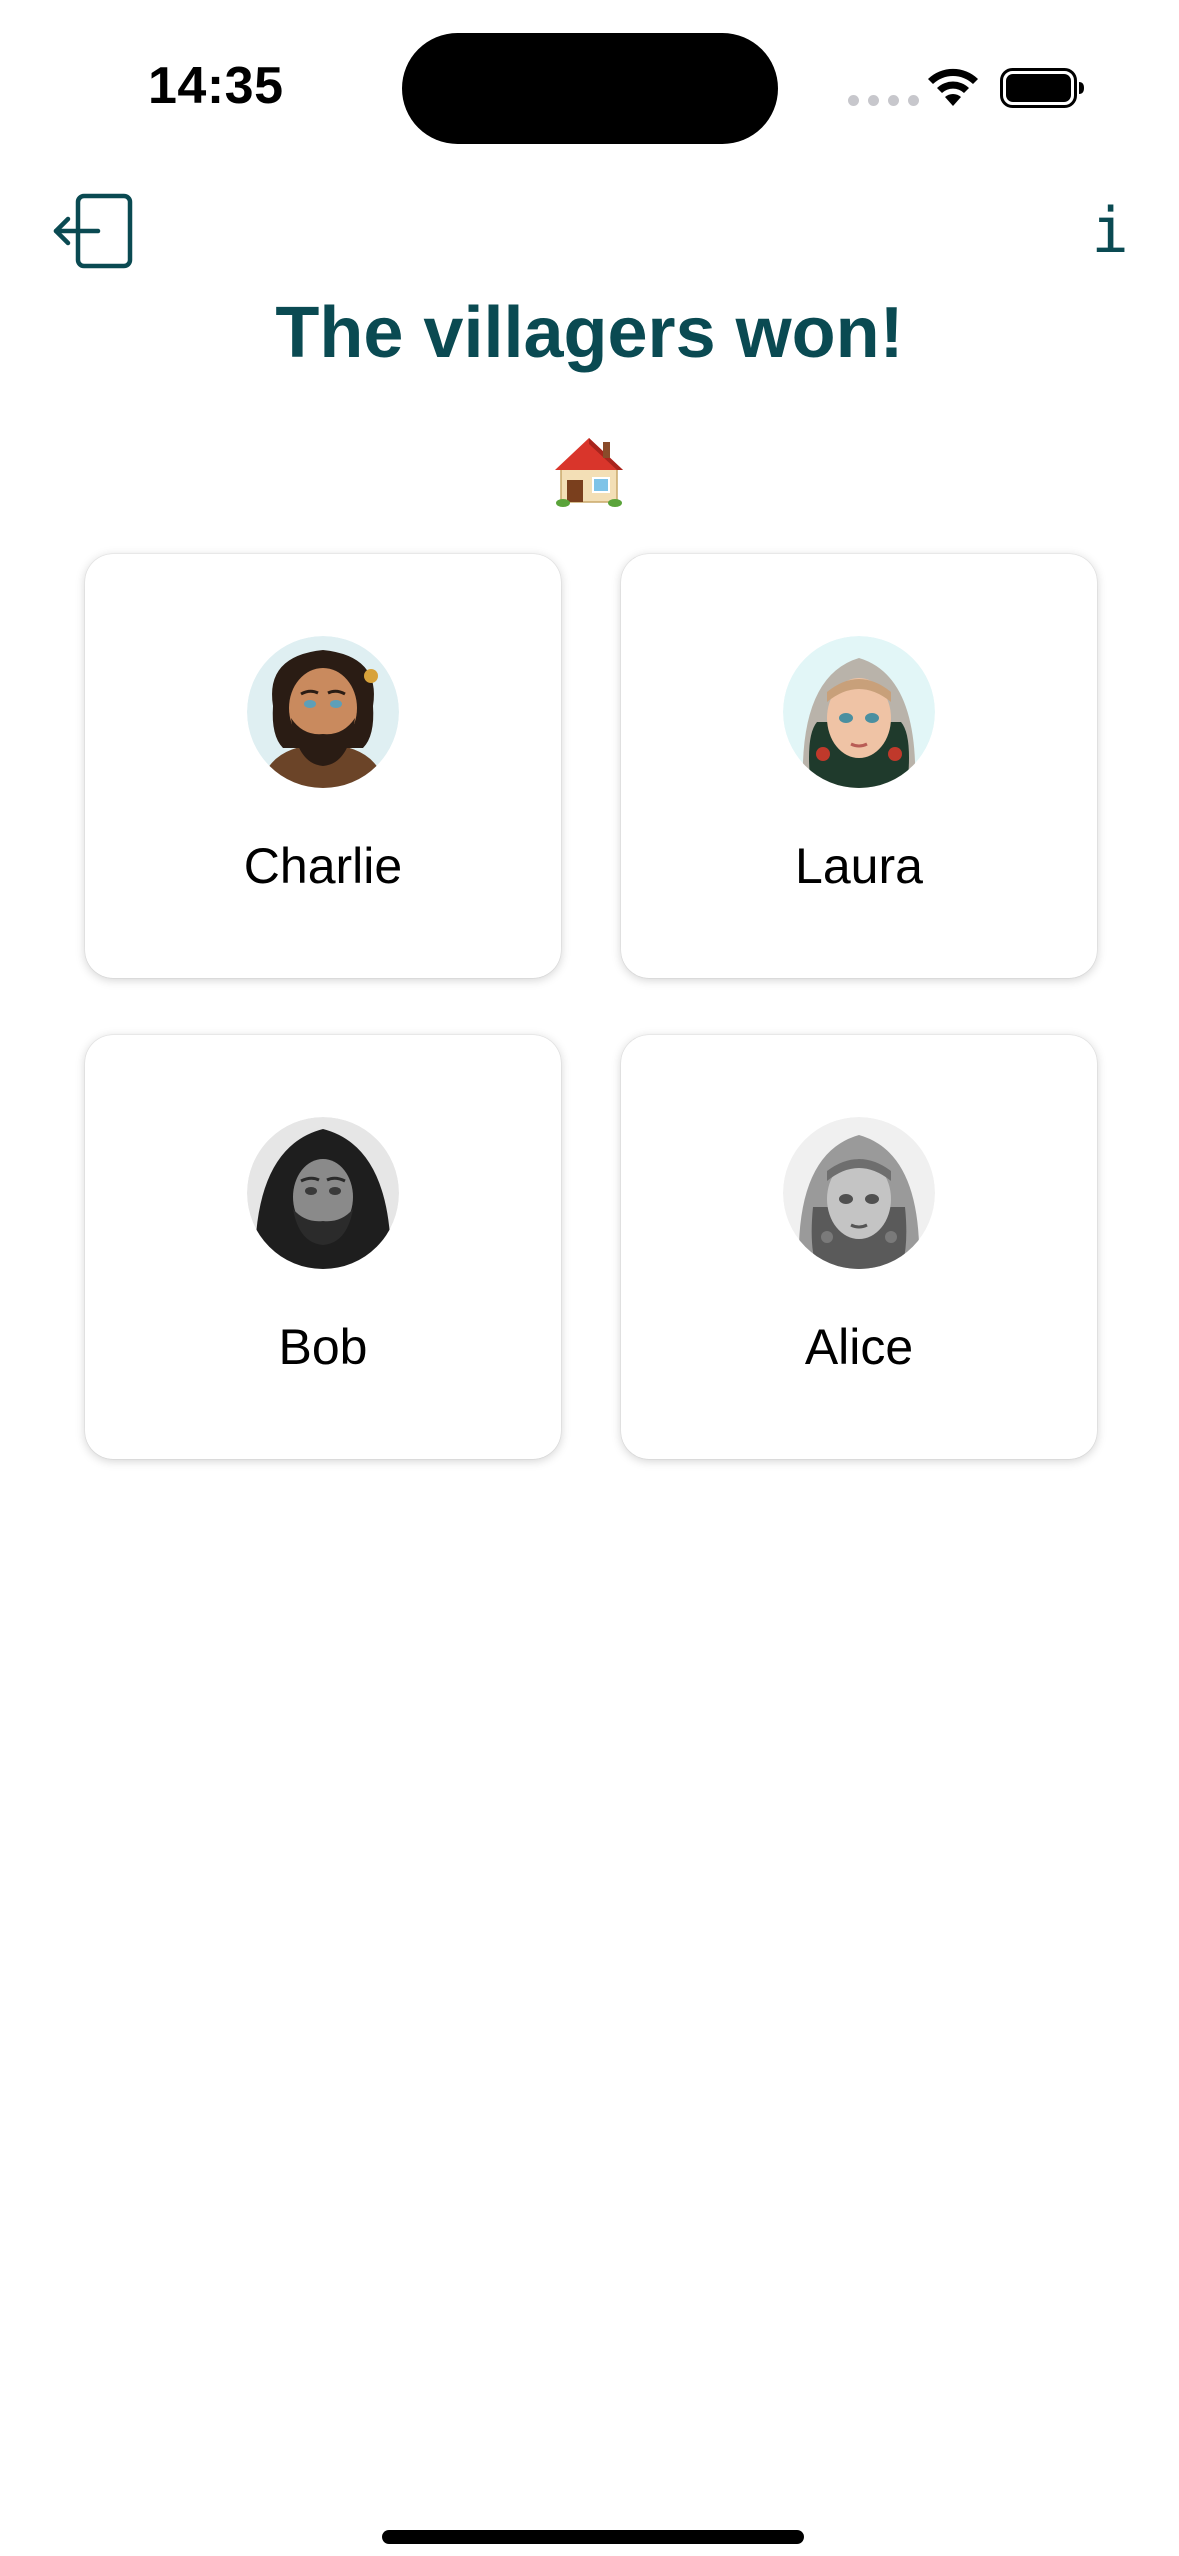 The width and height of the screenshot is (1179, 2556). What do you see at coordinates (590, 88) in the screenshot?
I see `dynamic-island` at bounding box center [590, 88].